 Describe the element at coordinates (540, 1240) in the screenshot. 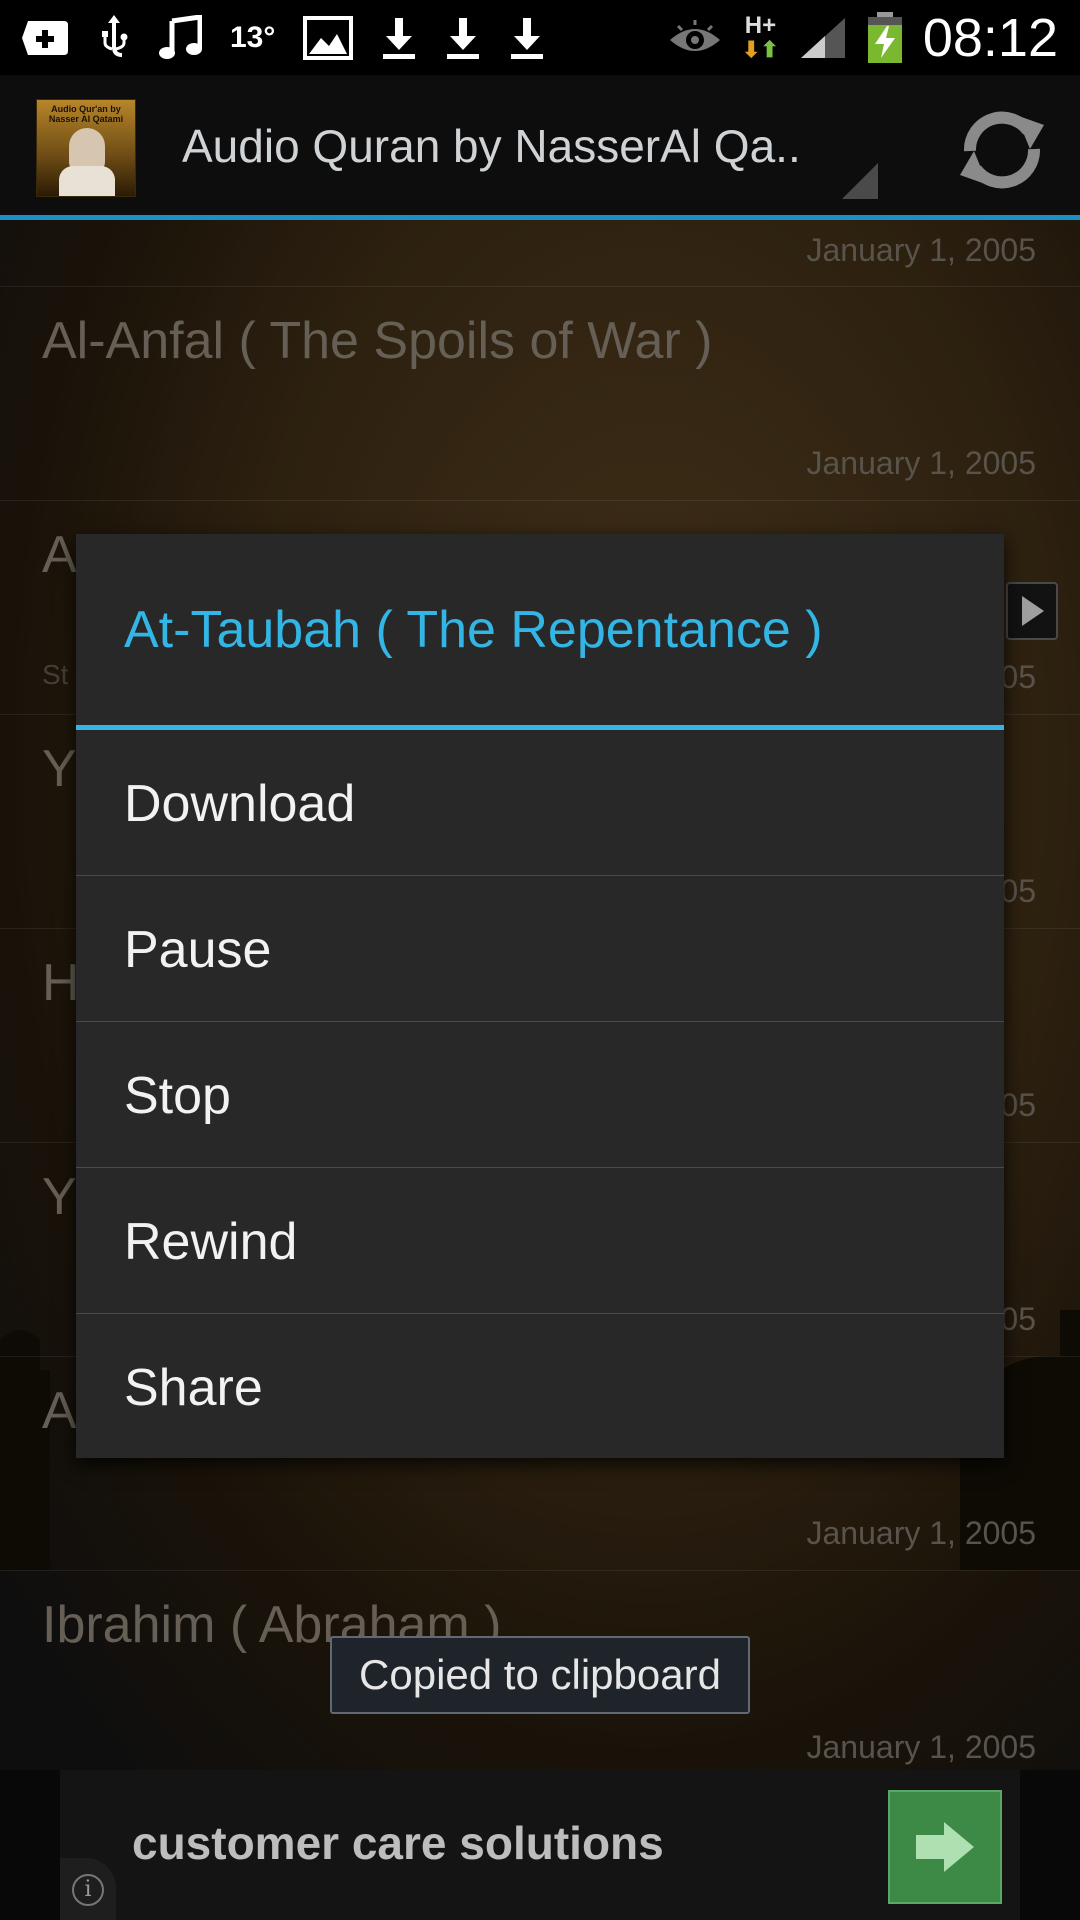

I see `menu-item-rewind: Rewind` at that location.